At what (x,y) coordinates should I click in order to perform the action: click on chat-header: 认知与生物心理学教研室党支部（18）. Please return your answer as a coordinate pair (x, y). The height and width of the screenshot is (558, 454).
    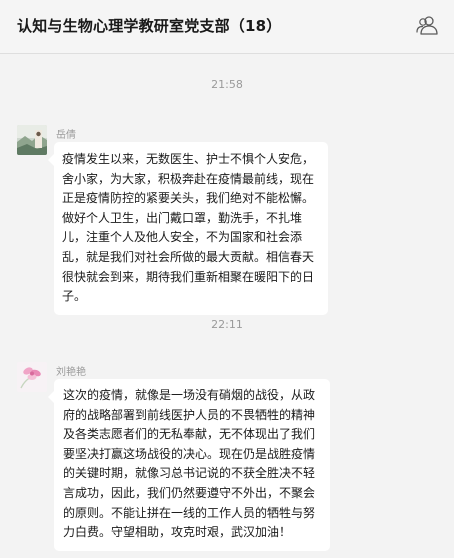
    Looking at the image, I should click on (227, 27).